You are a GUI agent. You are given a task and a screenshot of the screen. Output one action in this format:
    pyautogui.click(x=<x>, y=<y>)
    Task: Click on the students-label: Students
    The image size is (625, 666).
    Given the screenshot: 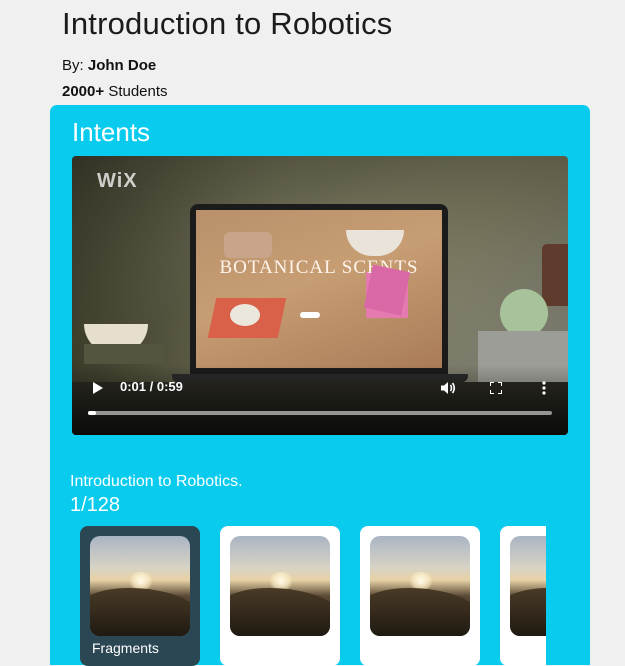 What is the action you would take?
    pyautogui.click(x=138, y=91)
    